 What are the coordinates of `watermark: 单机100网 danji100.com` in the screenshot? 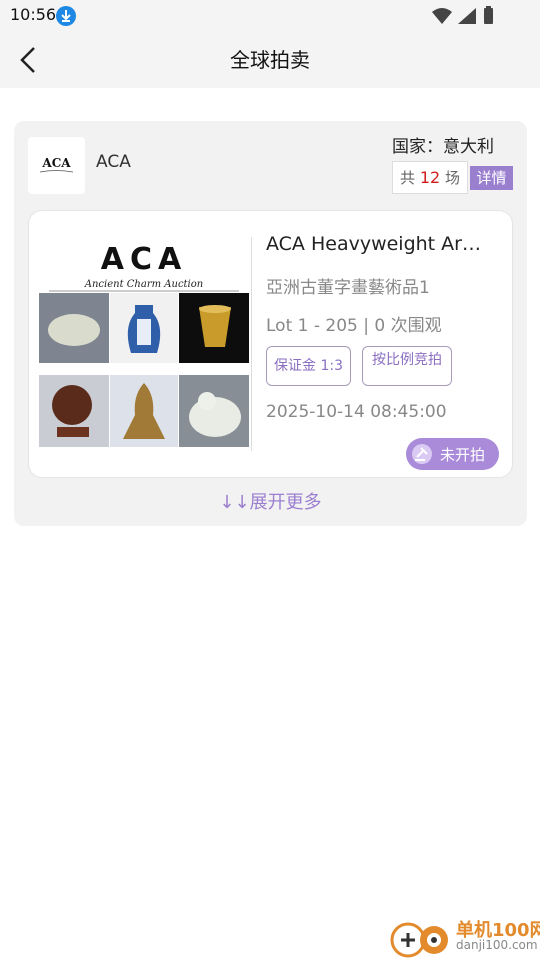 It's located at (464, 937).